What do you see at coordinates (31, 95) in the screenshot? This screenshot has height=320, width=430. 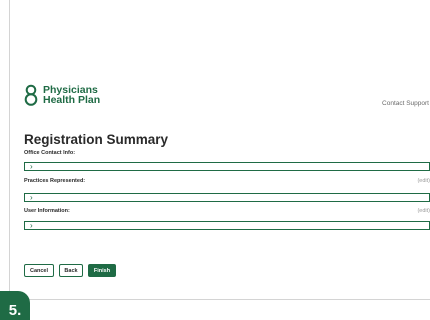 I see `logo-icon` at bounding box center [31, 95].